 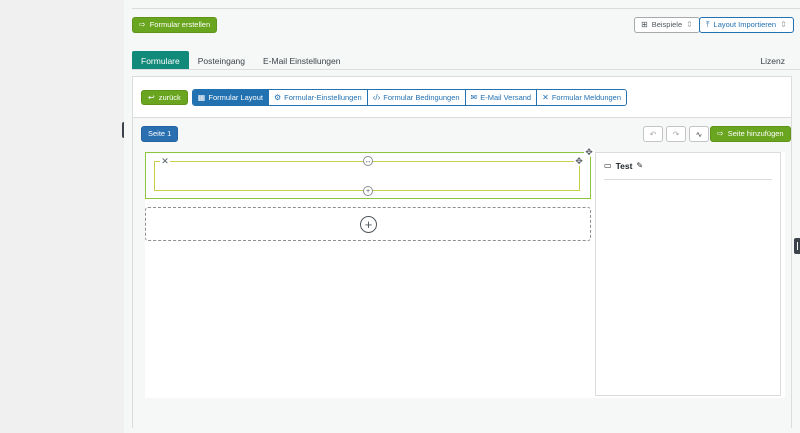 I want to click on add-row-dropzone: +, so click(x=368, y=224).